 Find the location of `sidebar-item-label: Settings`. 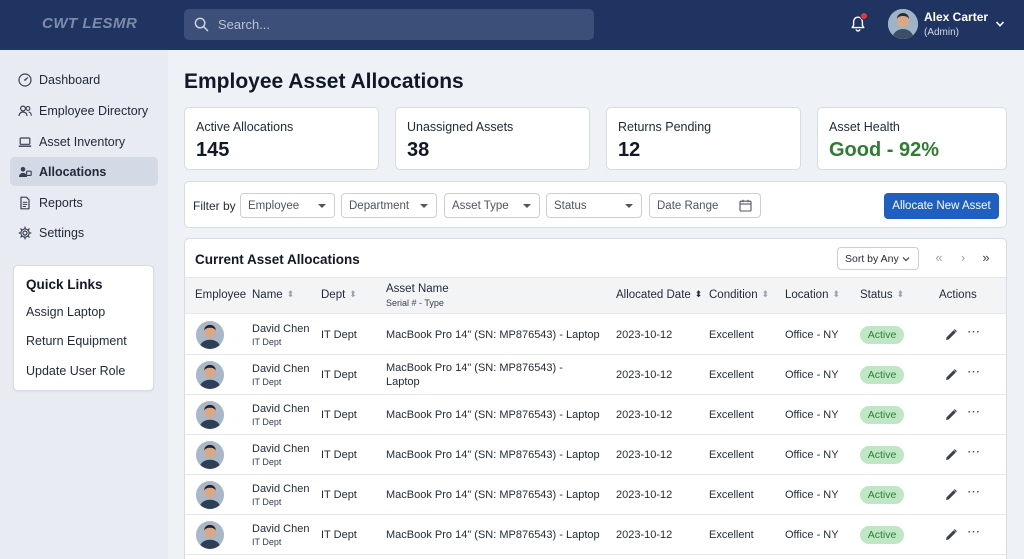

sidebar-item-label: Settings is located at coordinates (62, 232).